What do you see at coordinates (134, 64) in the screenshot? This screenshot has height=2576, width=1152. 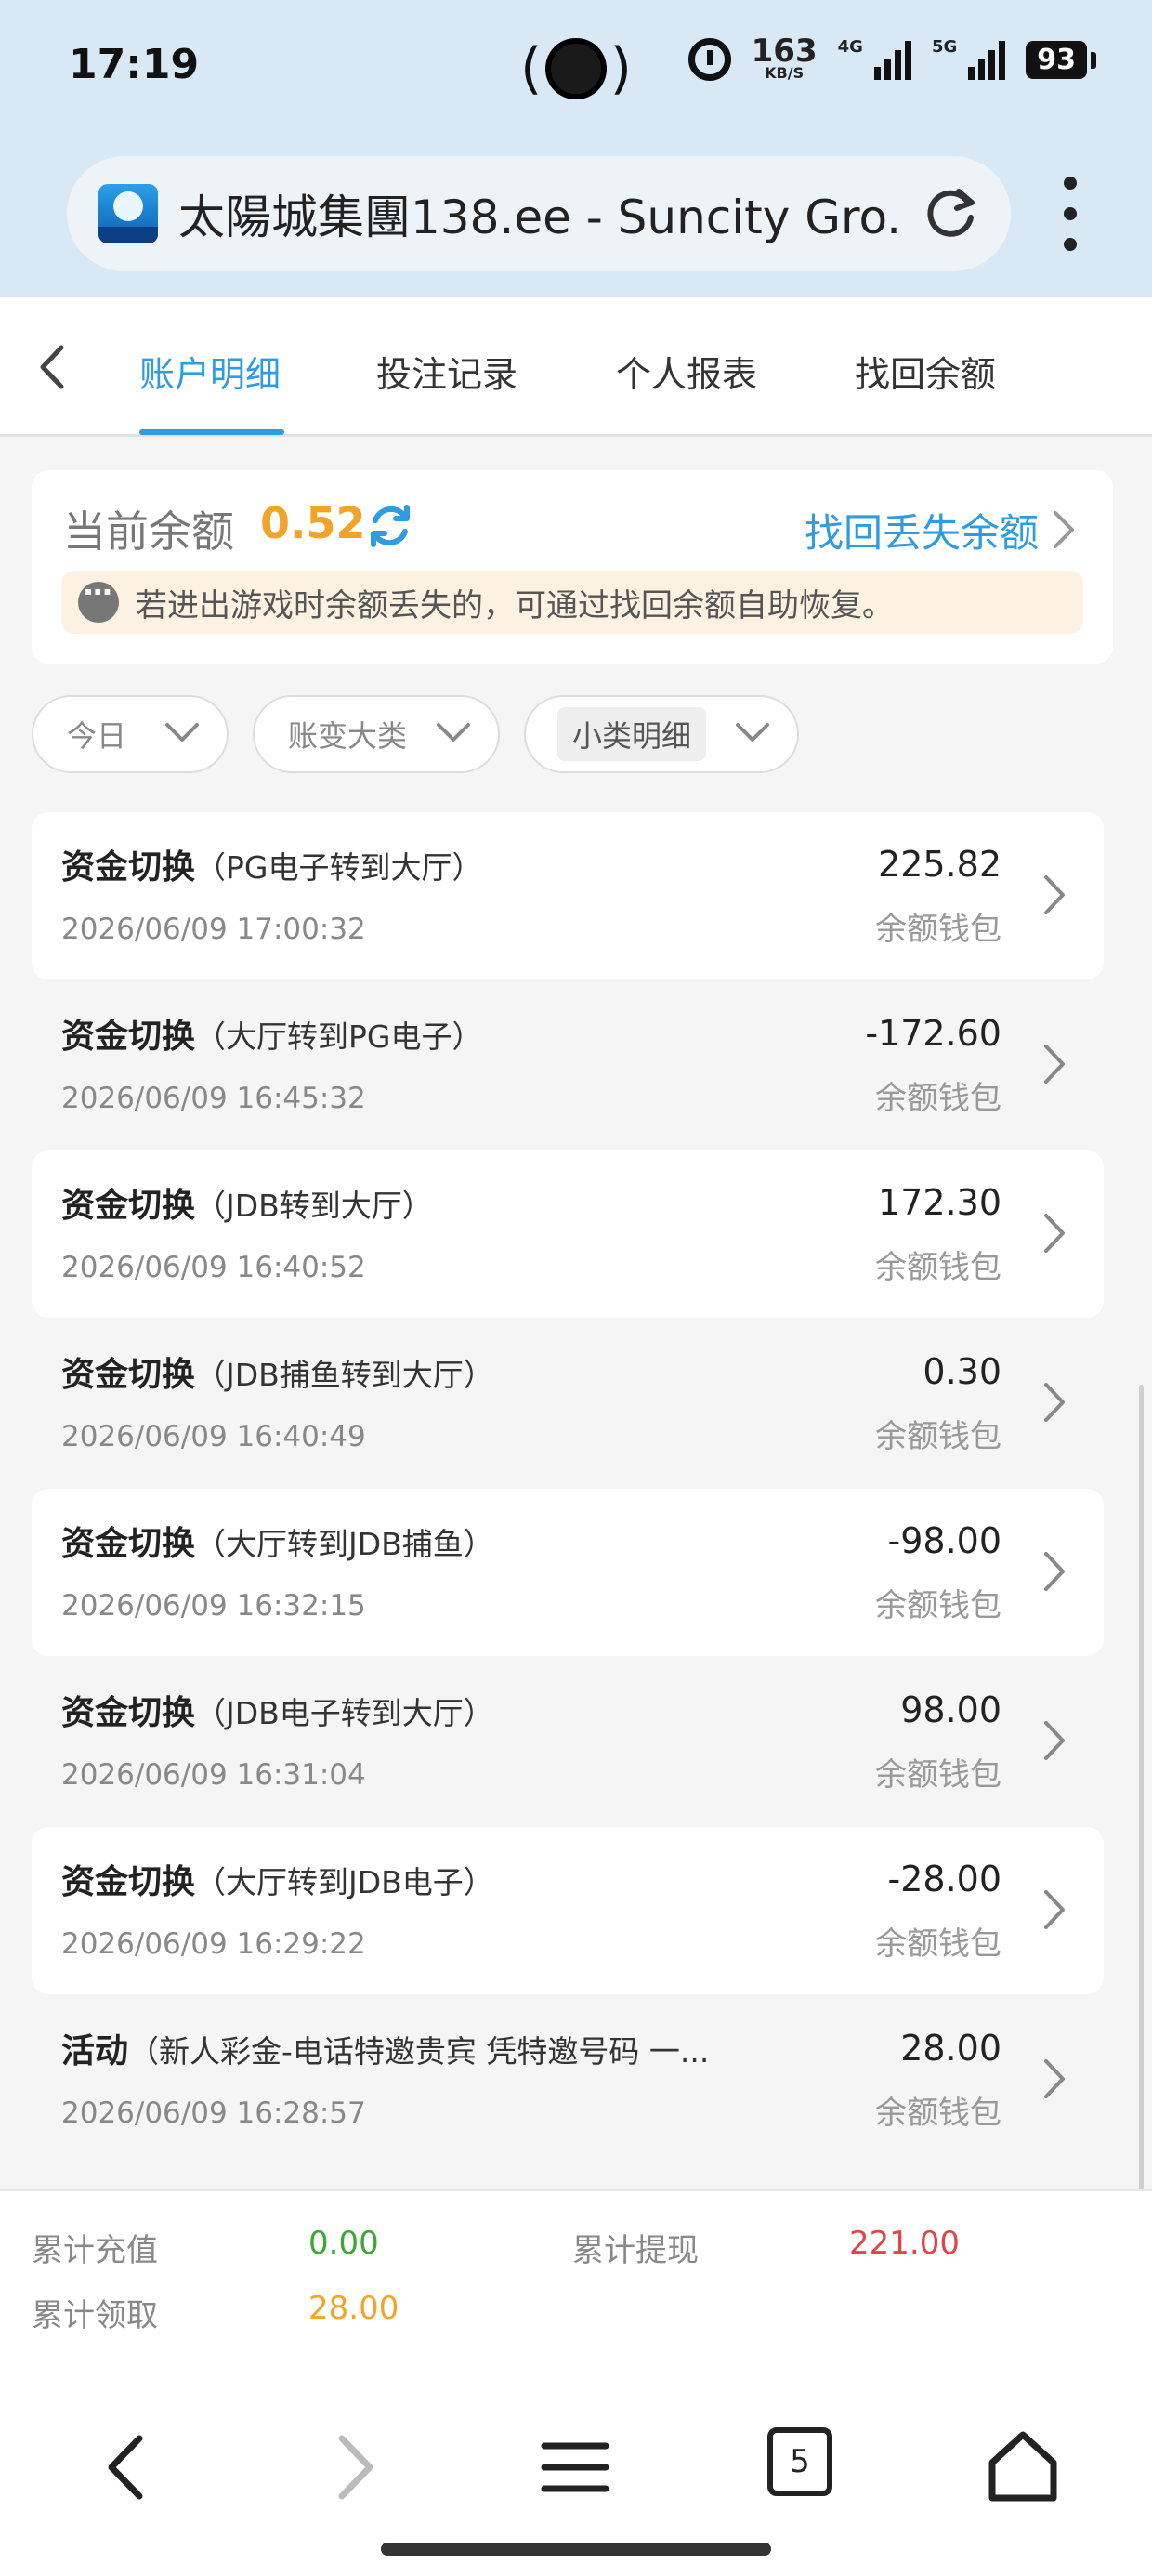 I see `status-time: 17:19` at bounding box center [134, 64].